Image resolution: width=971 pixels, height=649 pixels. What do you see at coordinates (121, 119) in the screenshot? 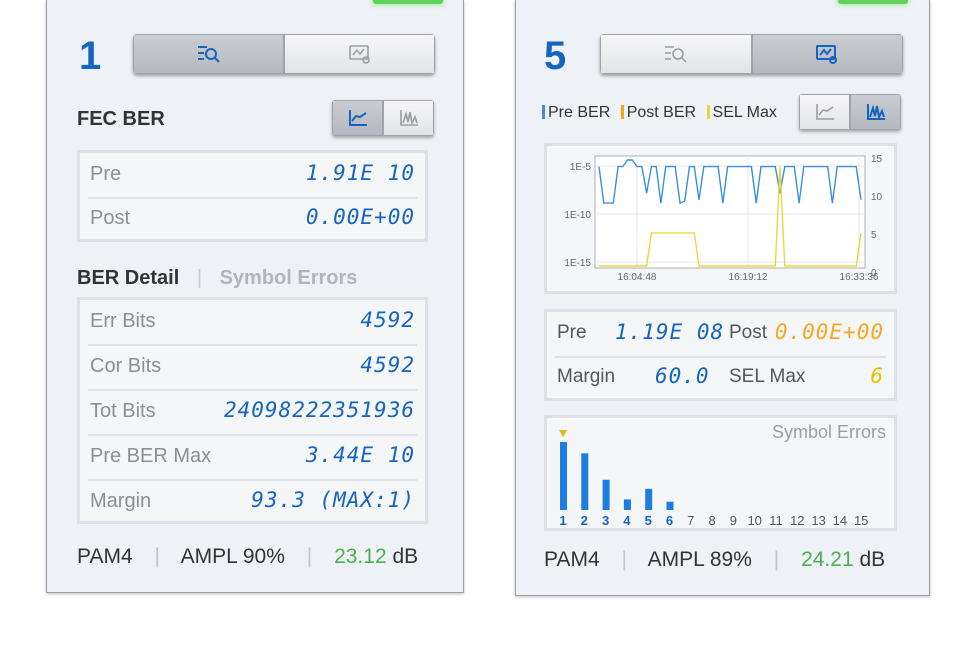
I see `fec-ber-title: FEC BER` at bounding box center [121, 119].